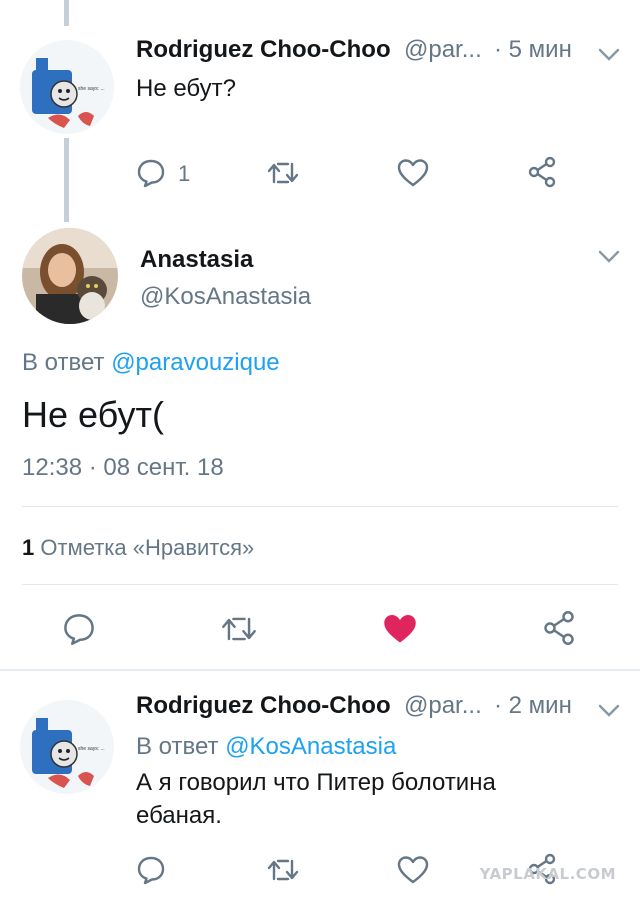 This screenshot has width=640, height=905. What do you see at coordinates (28, 547) in the screenshot?
I see `likes-count: 1` at bounding box center [28, 547].